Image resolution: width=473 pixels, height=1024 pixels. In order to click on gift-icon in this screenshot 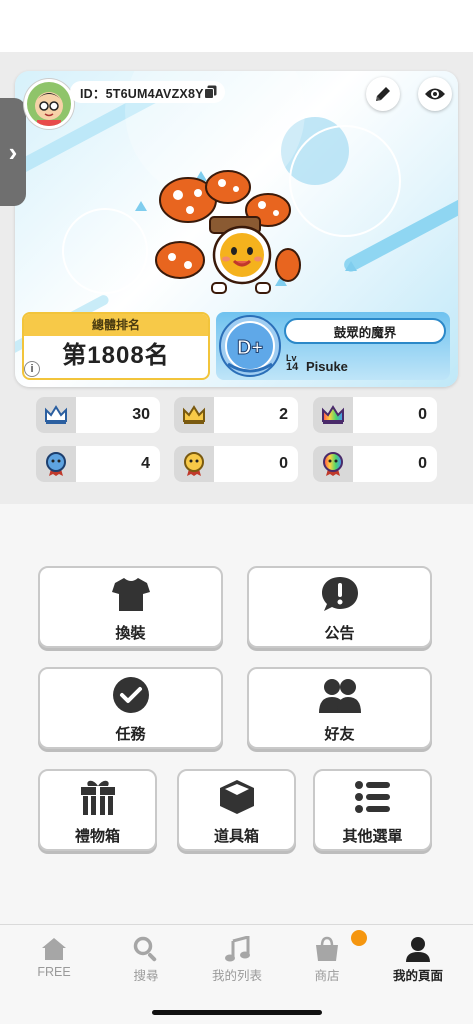, I will do `click(98, 797)`.